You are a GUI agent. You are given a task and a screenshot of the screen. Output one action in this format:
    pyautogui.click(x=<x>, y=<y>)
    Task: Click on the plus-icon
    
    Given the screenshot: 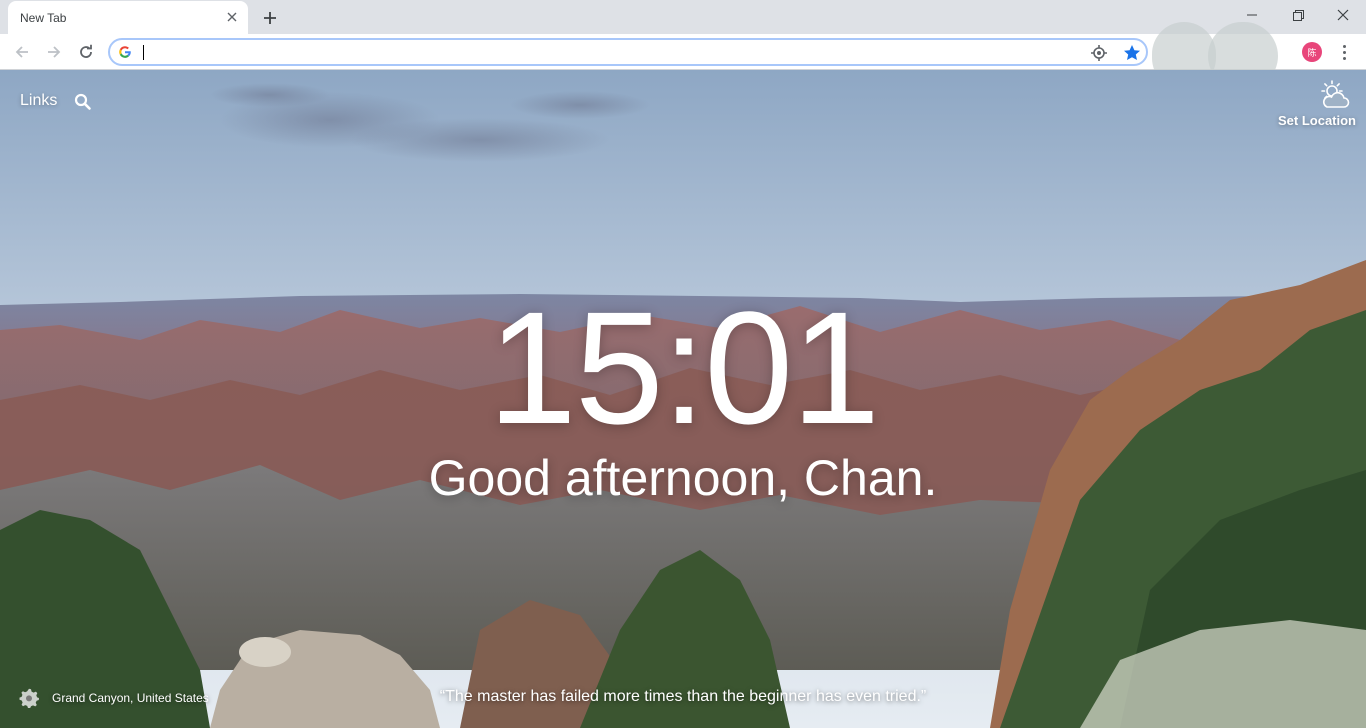 What is the action you would take?
    pyautogui.click(x=270, y=18)
    